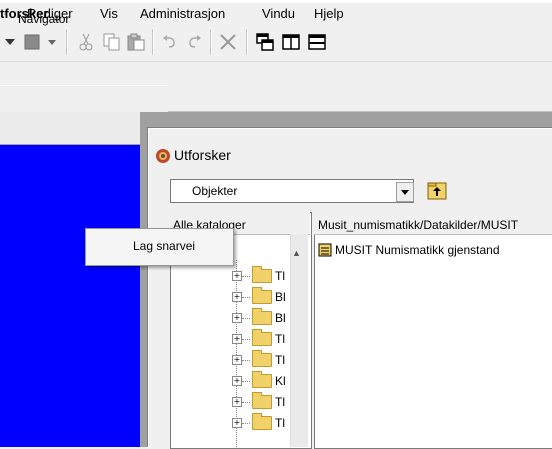  I want to click on list-item-label: MUSIT Numismatikk gjenstand, so click(417, 250).